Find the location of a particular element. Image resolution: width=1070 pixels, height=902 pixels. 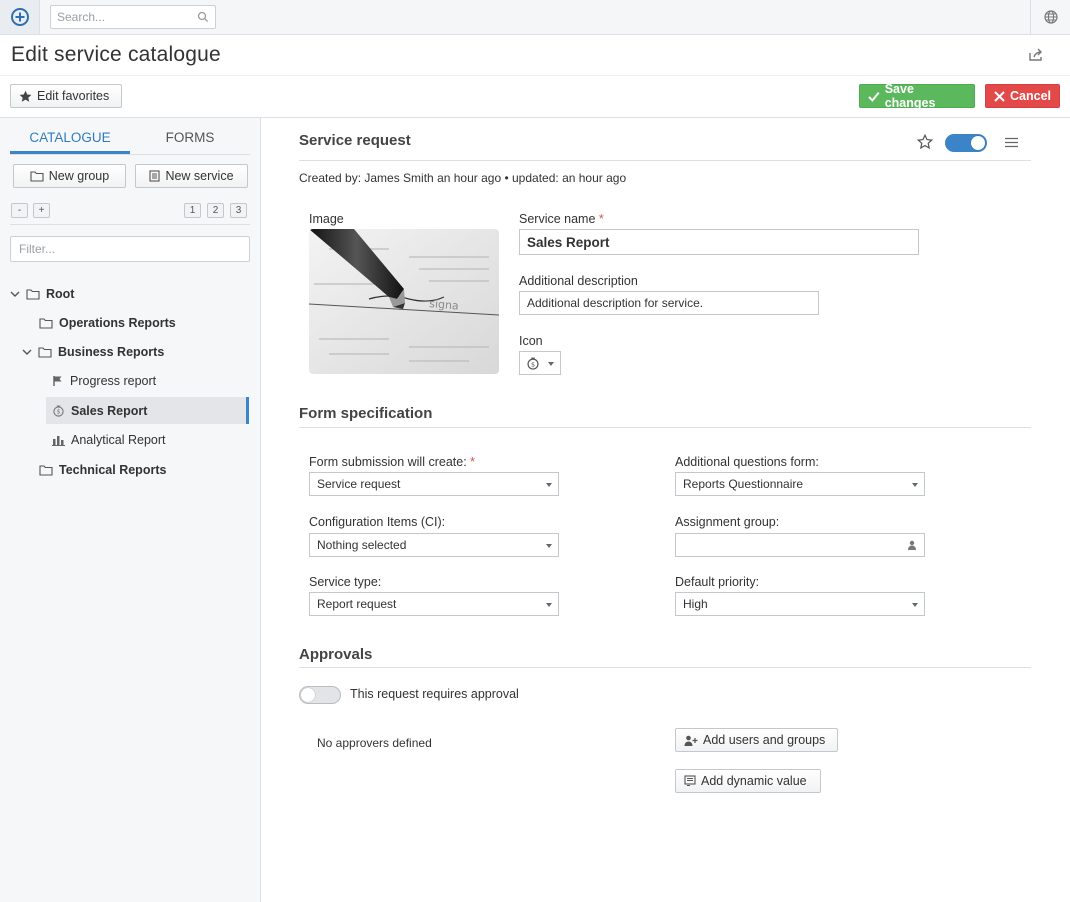

add-users-label: Add users and groups is located at coordinates (764, 740).